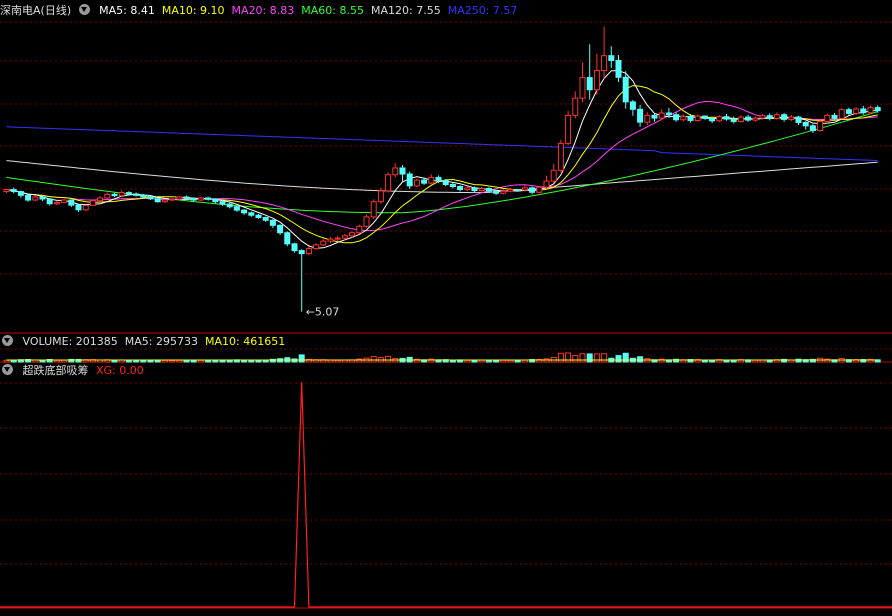 The height and width of the screenshot is (616, 892). Describe the element at coordinates (36, 10) in the screenshot. I see `stock-title: 深南电A(日线)` at that location.